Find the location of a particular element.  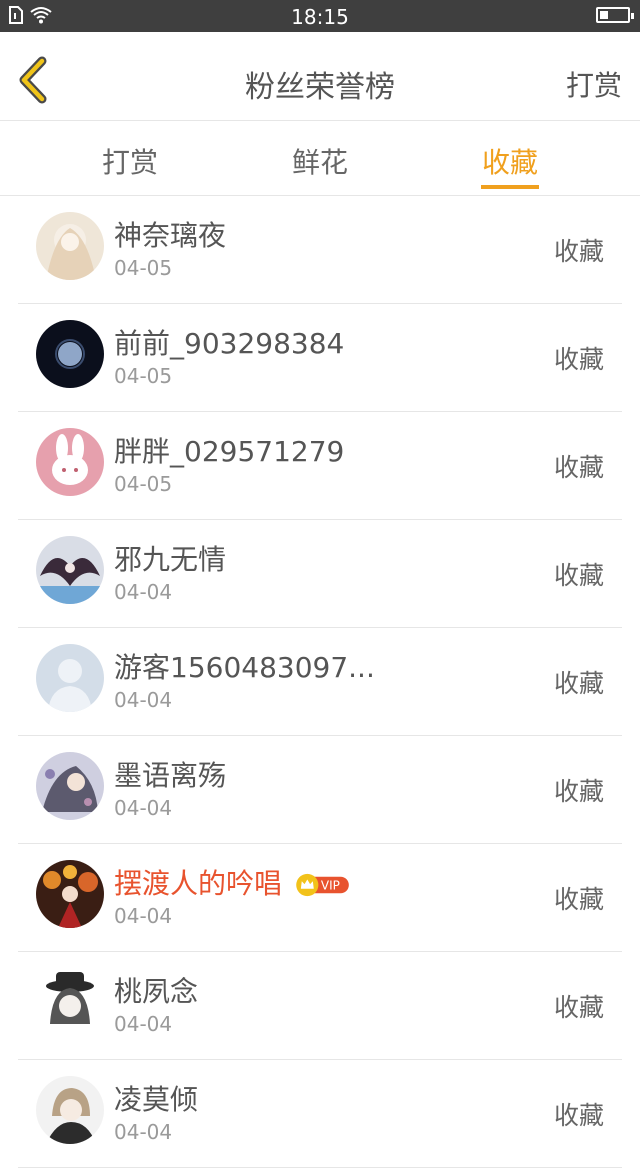

fan-name: 凌莫倾 is located at coordinates (156, 1099).